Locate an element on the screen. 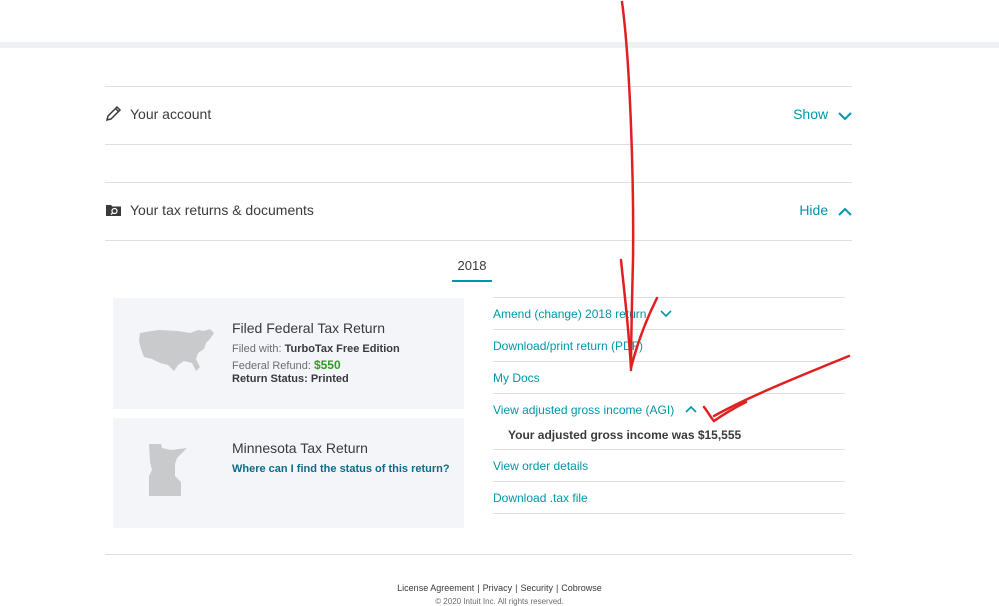 The image size is (999, 606). amend-return-link: Amend (change) 2018 return is located at coordinates (569, 314).